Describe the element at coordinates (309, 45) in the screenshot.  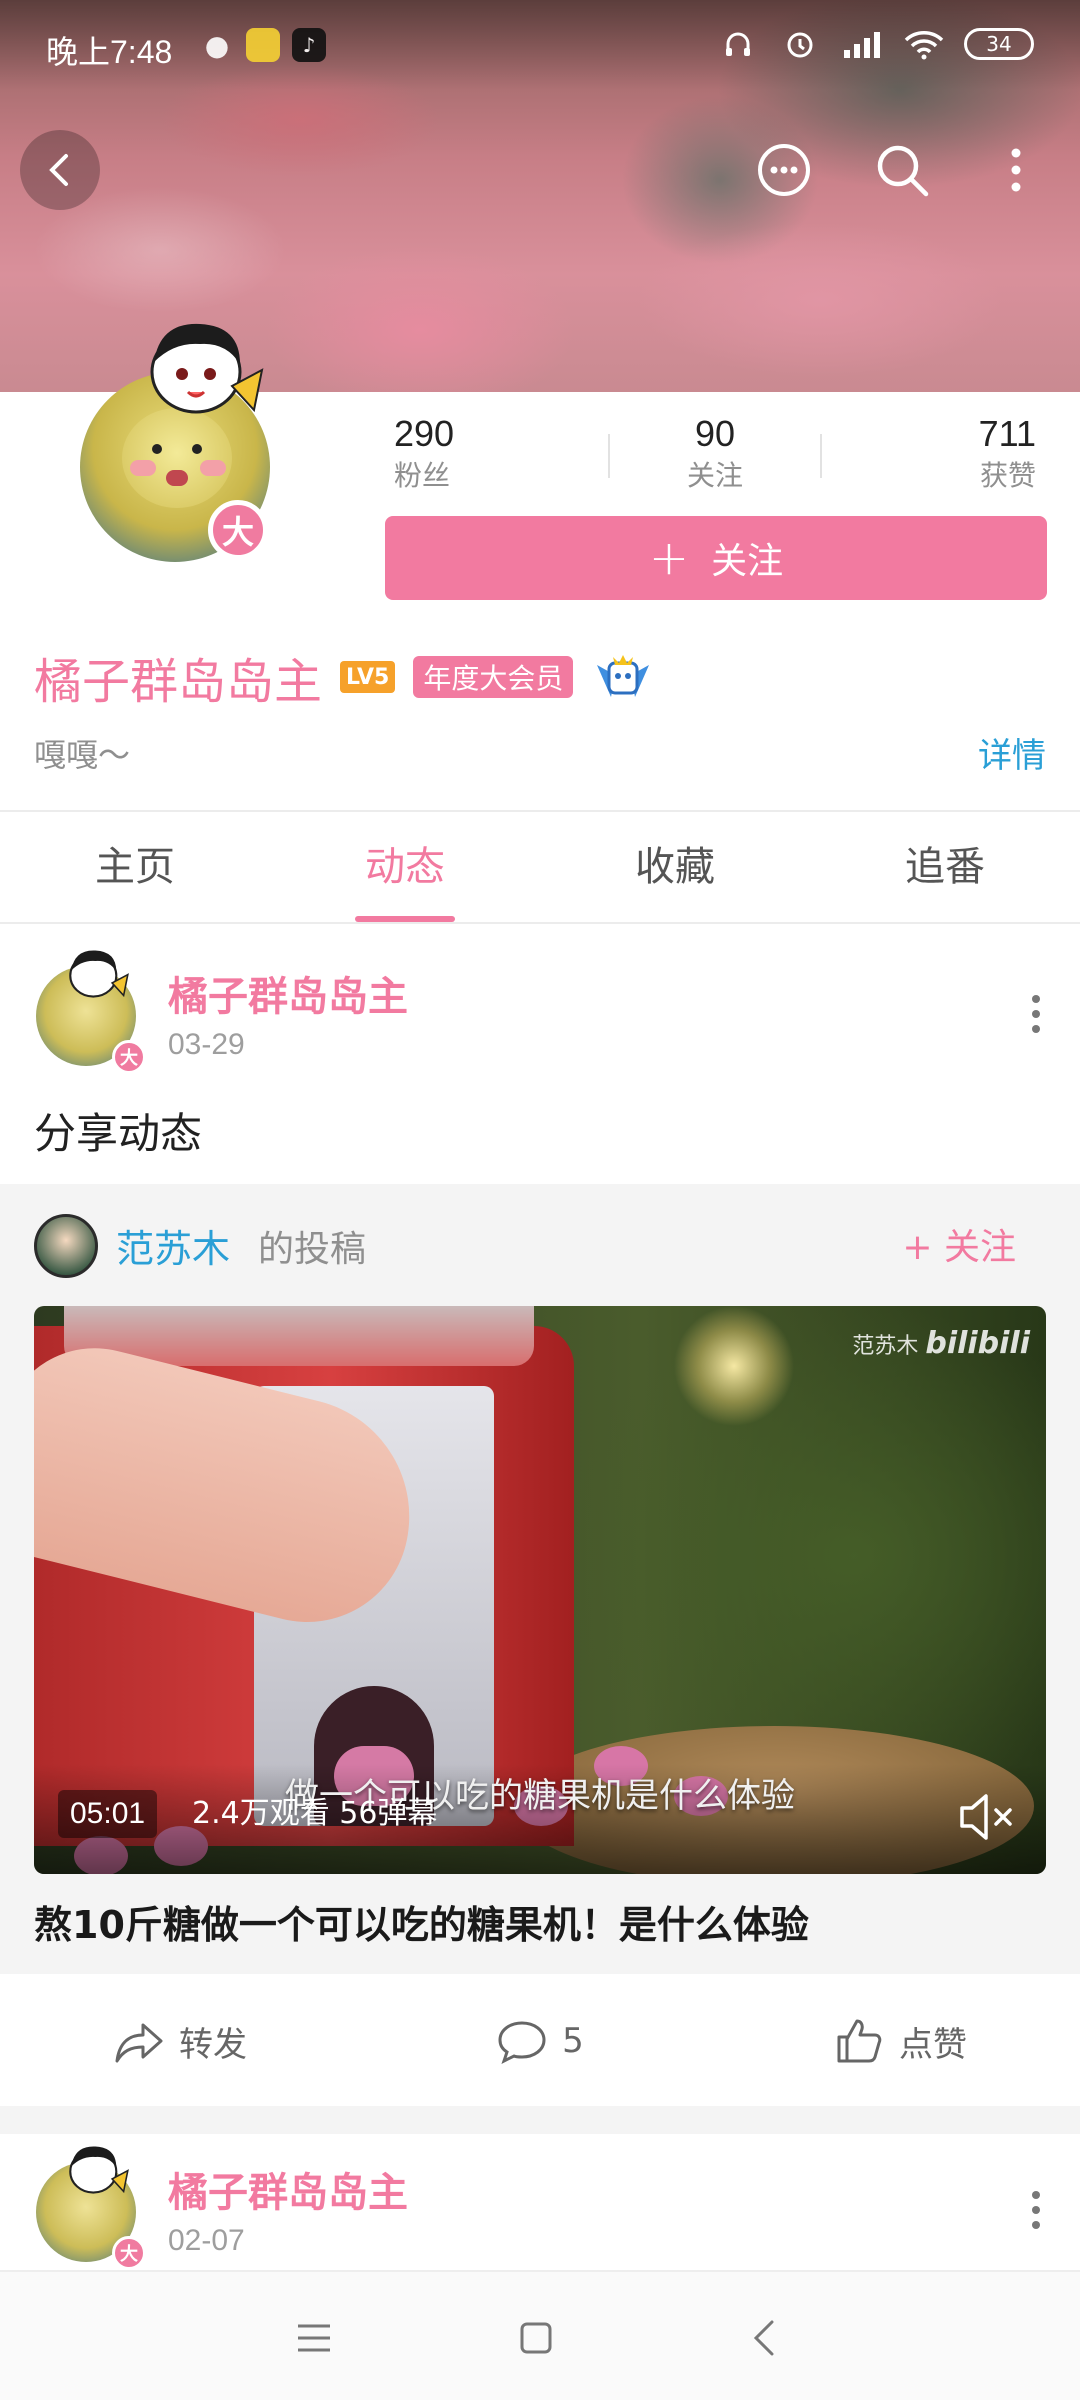
I see `tiktok-icon: ♪` at that location.